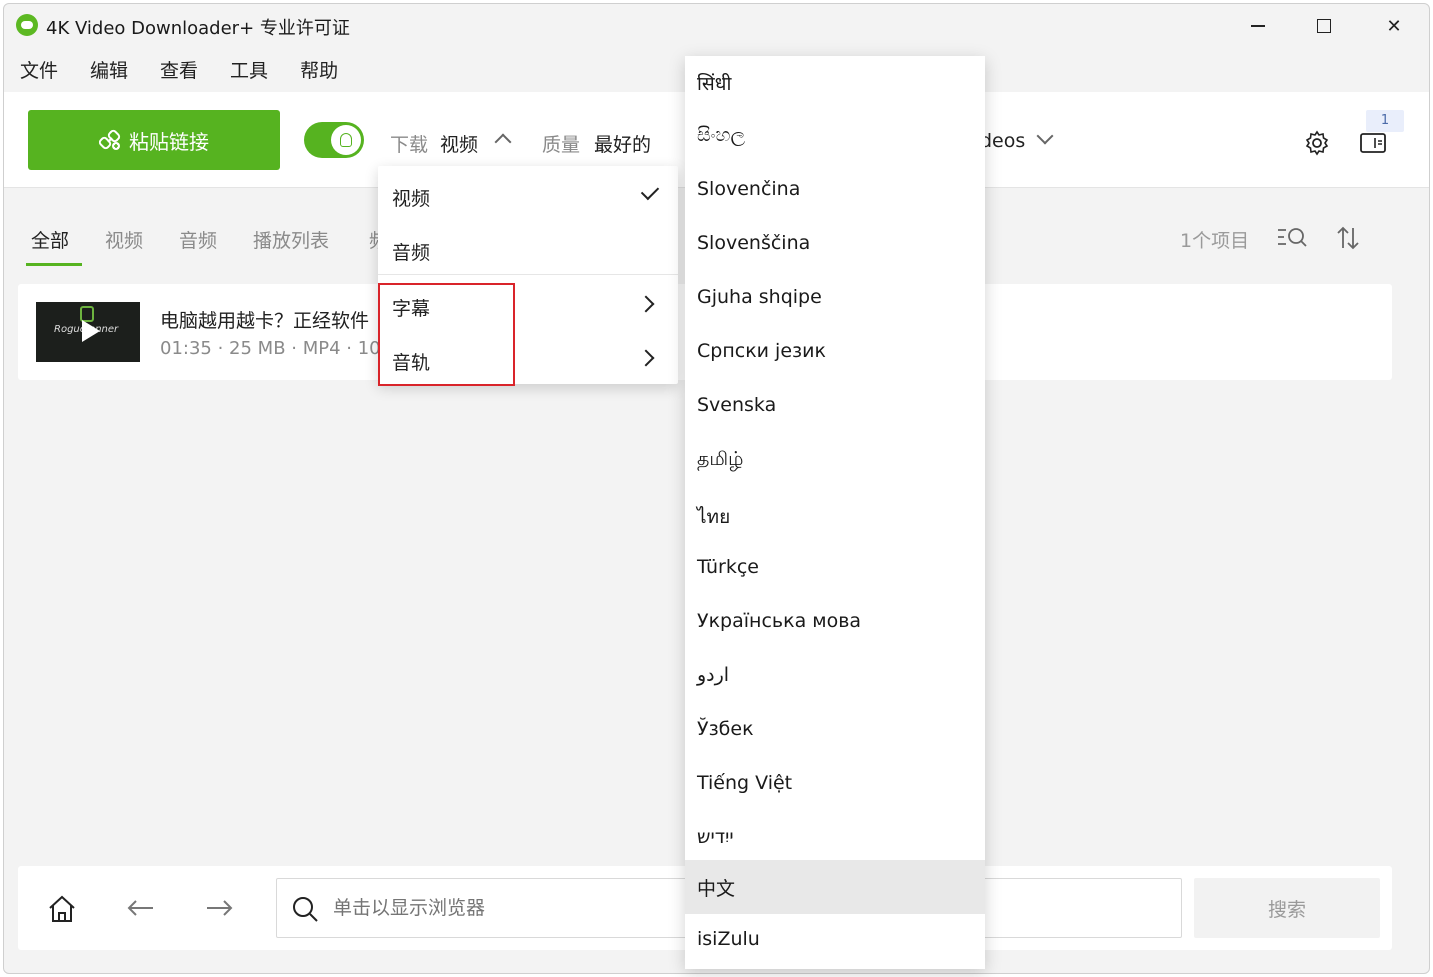 This screenshot has width=1433, height=977. Describe the element at coordinates (835, 731) in the screenshot. I see `language-option: Ўзбек` at that location.